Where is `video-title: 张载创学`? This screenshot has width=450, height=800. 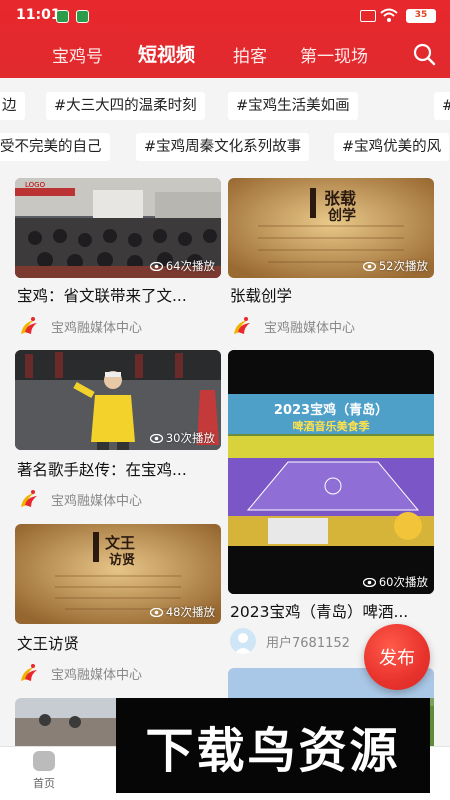 video-title: 张载创学 is located at coordinates (332, 295).